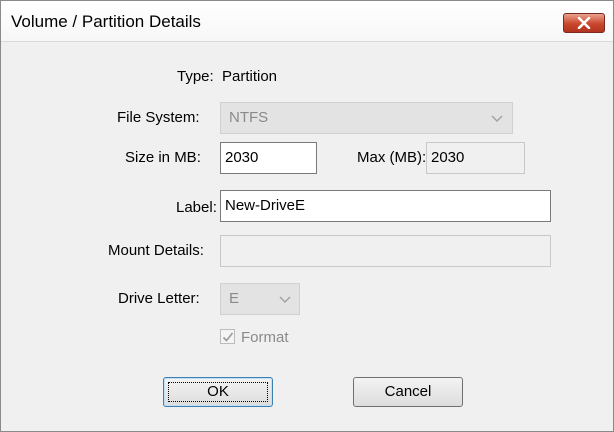 This screenshot has width=614, height=432. Describe the element at coordinates (159, 298) in the screenshot. I see `drive-letter-label: Drive Letter:` at that location.